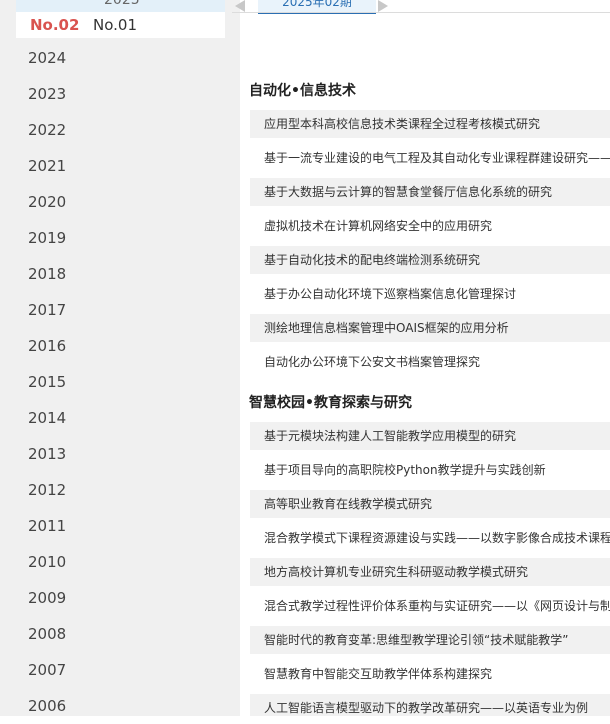 The width and height of the screenshot is (610, 724). Describe the element at coordinates (430, 362) in the screenshot. I see `article-link: 自动化办公环境下公安文书档案管理探究` at that location.